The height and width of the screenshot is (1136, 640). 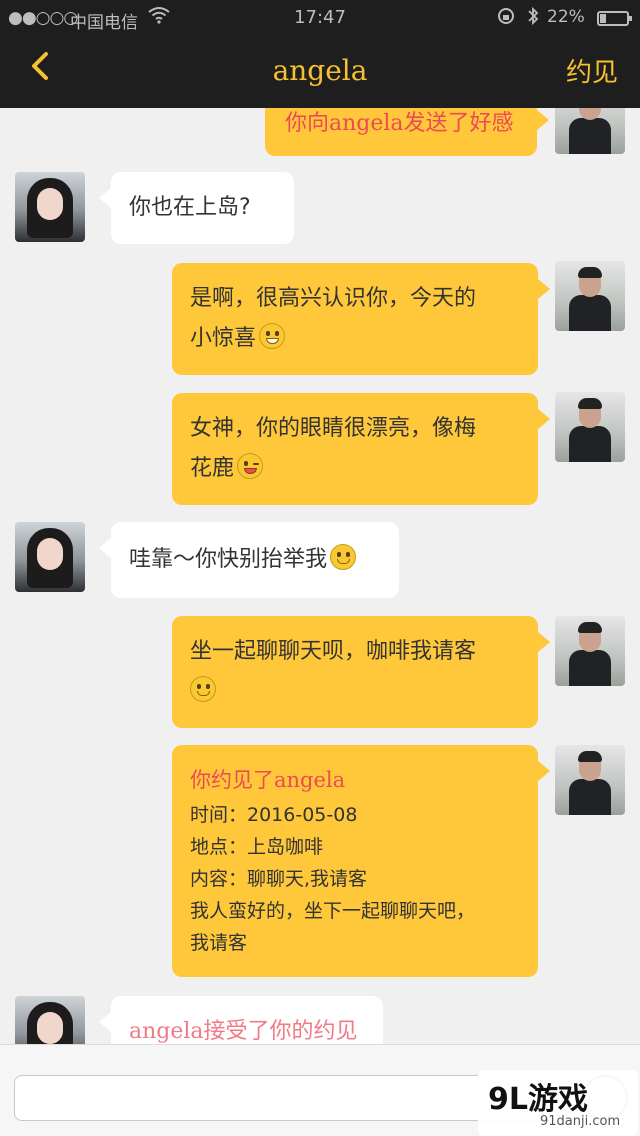 I want to click on message-bubble-received: angela接受了你的约见, so click(x=241, y=1020).